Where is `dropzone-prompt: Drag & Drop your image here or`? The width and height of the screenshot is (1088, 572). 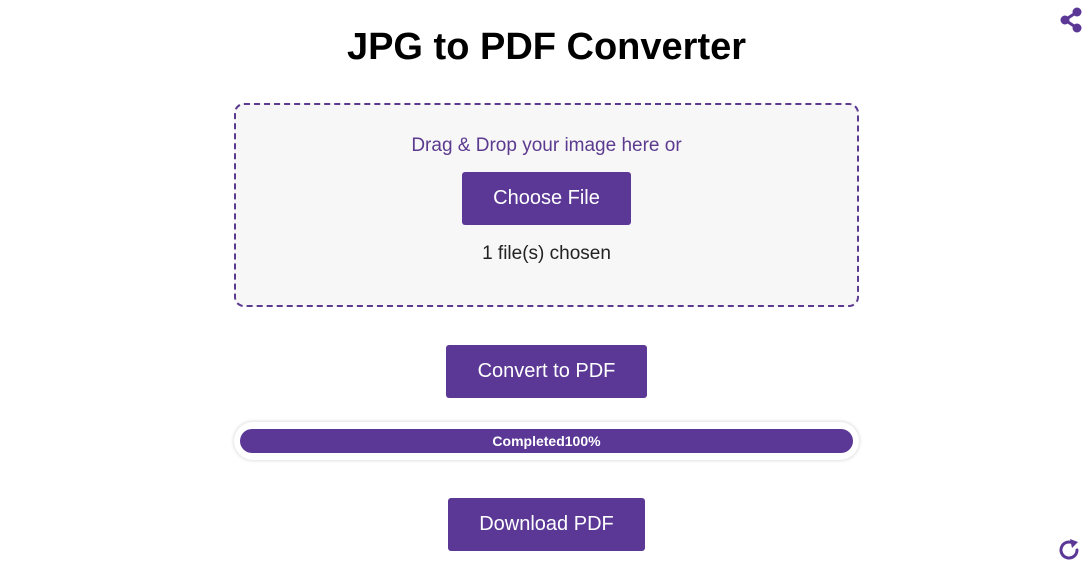 dropzone-prompt: Drag & Drop your image here or is located at coordinates (546, 145).